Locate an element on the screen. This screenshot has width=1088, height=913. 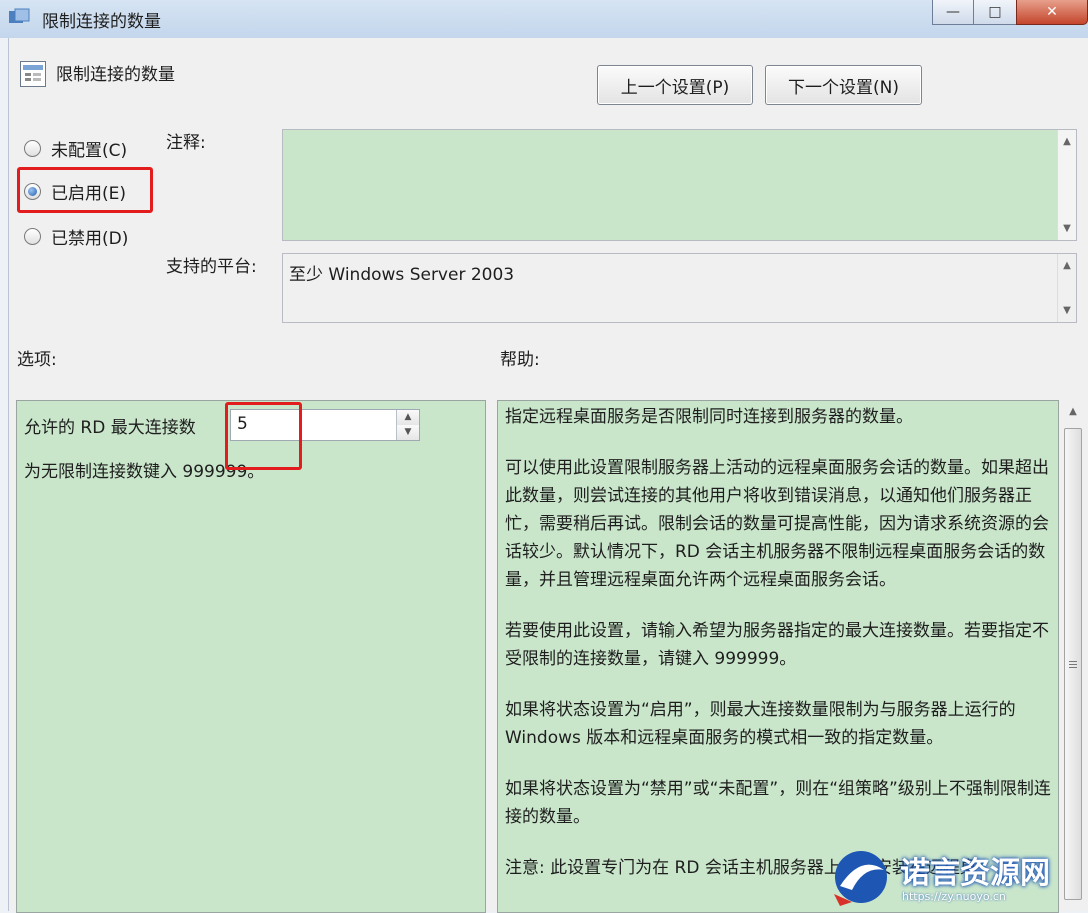
help-scrollbar: ▲ is located at coordinates (1073, 655).